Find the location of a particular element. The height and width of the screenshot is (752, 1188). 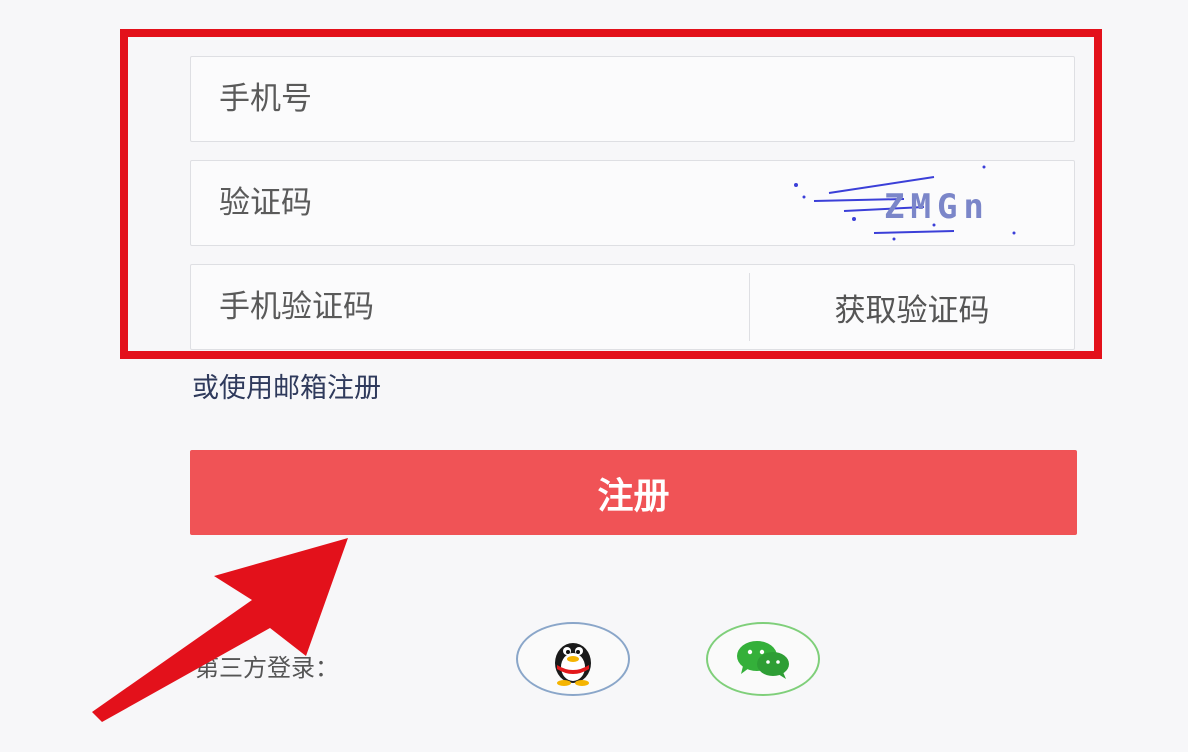

get-code-button: 获取验证码 is located at coordinates (911, 307).